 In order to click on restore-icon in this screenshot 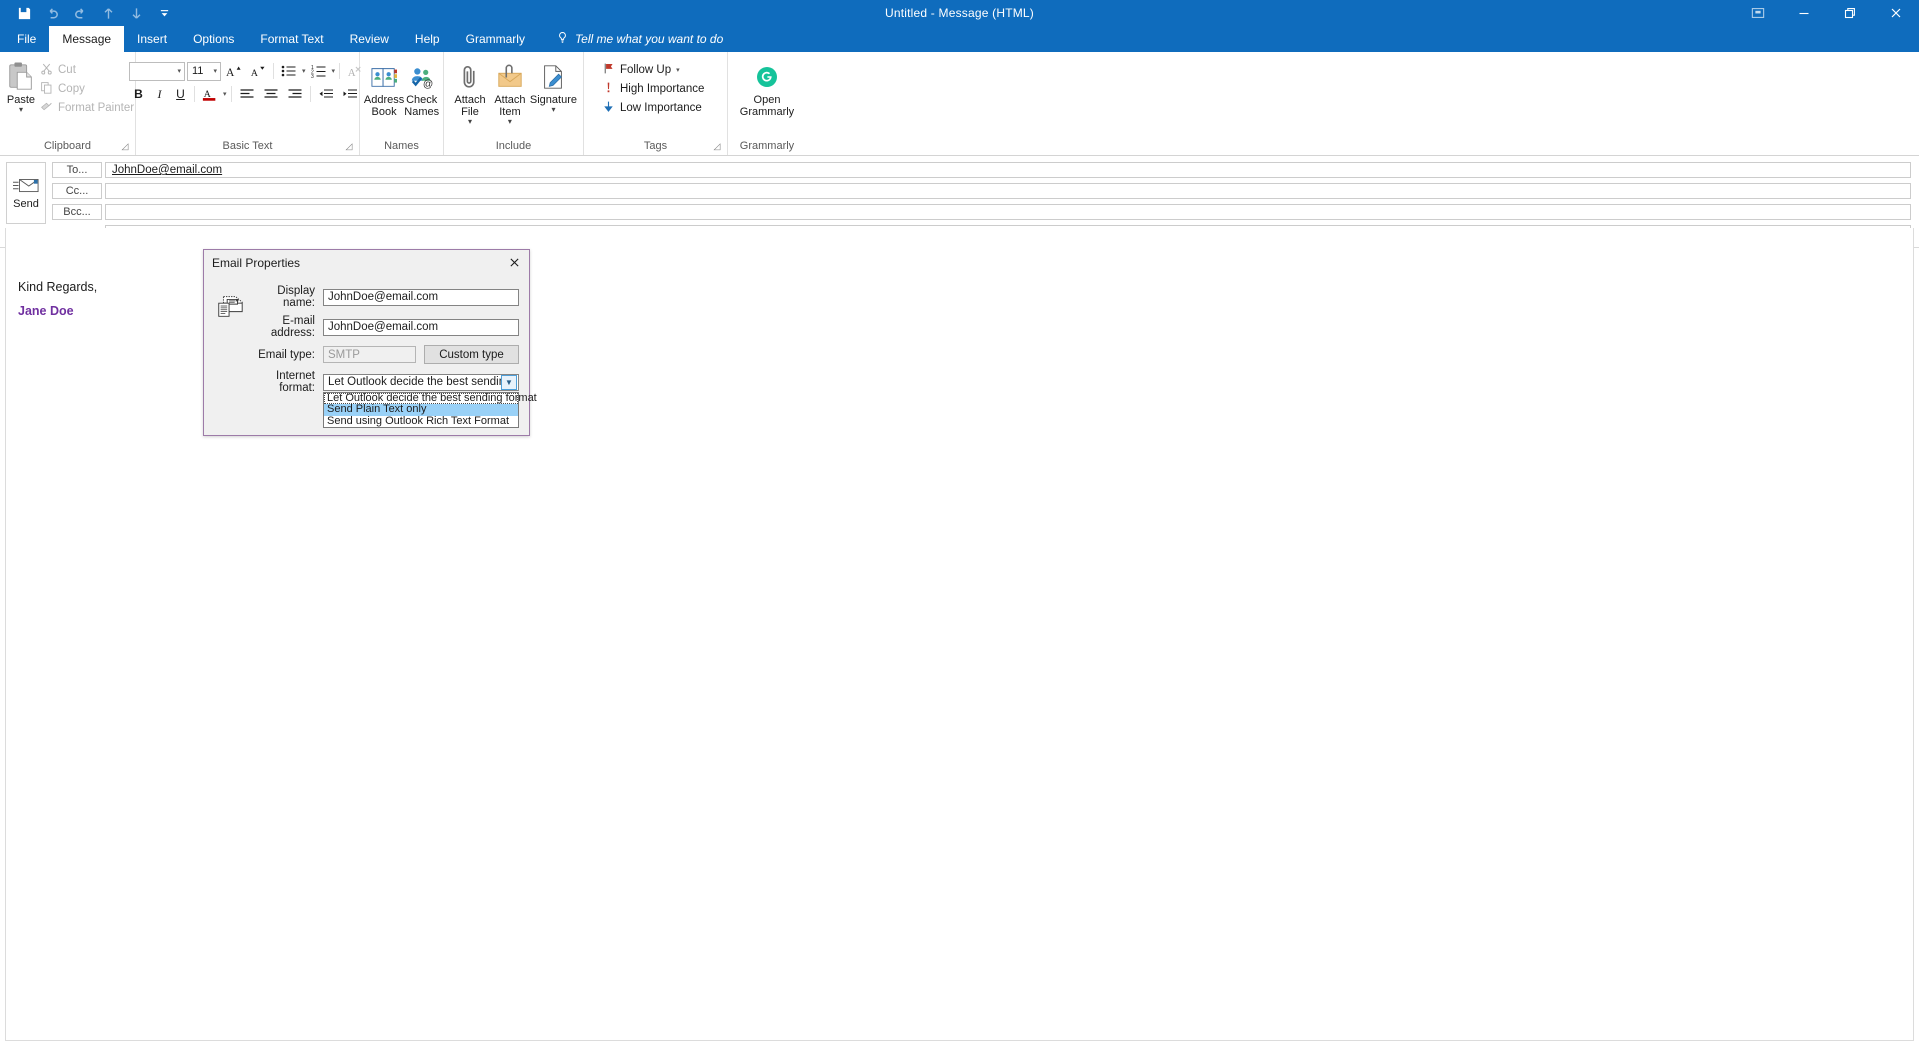, I will do `click(1850, 13)`.